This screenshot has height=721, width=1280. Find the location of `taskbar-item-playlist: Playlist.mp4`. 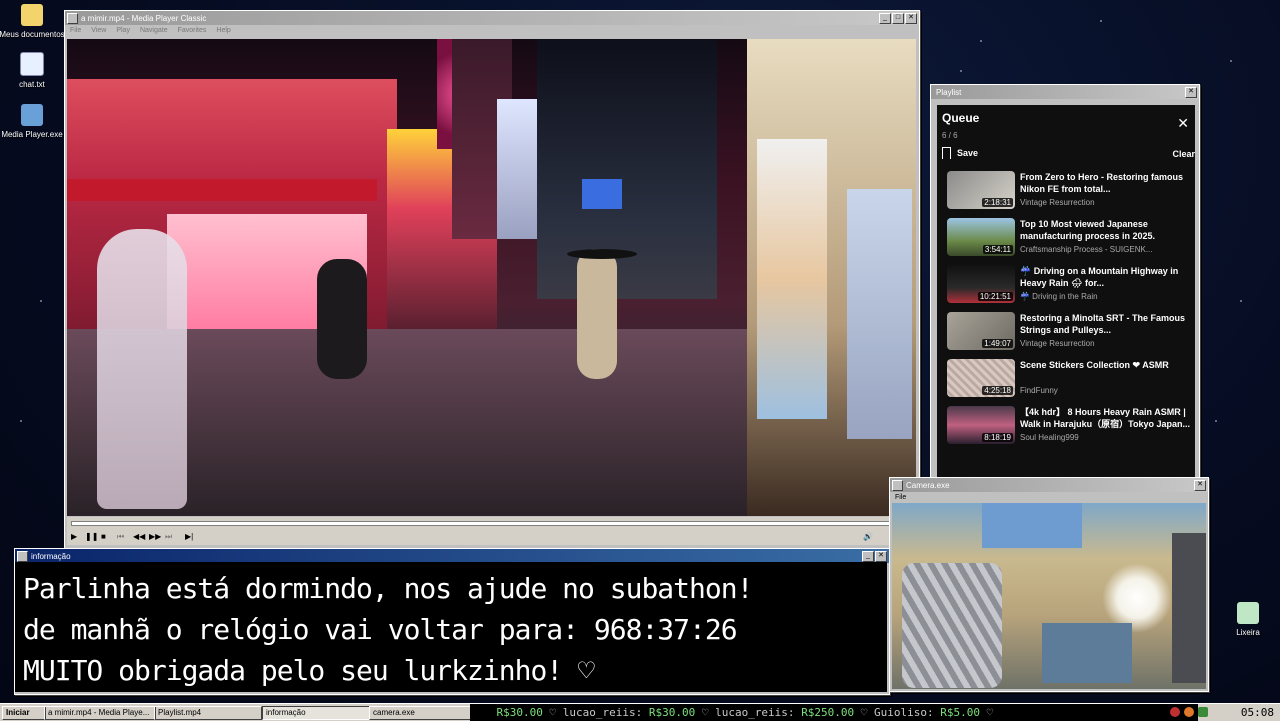

taskbar-item-playlist: Playlist.mp4 is located at coordinates (208, 713).